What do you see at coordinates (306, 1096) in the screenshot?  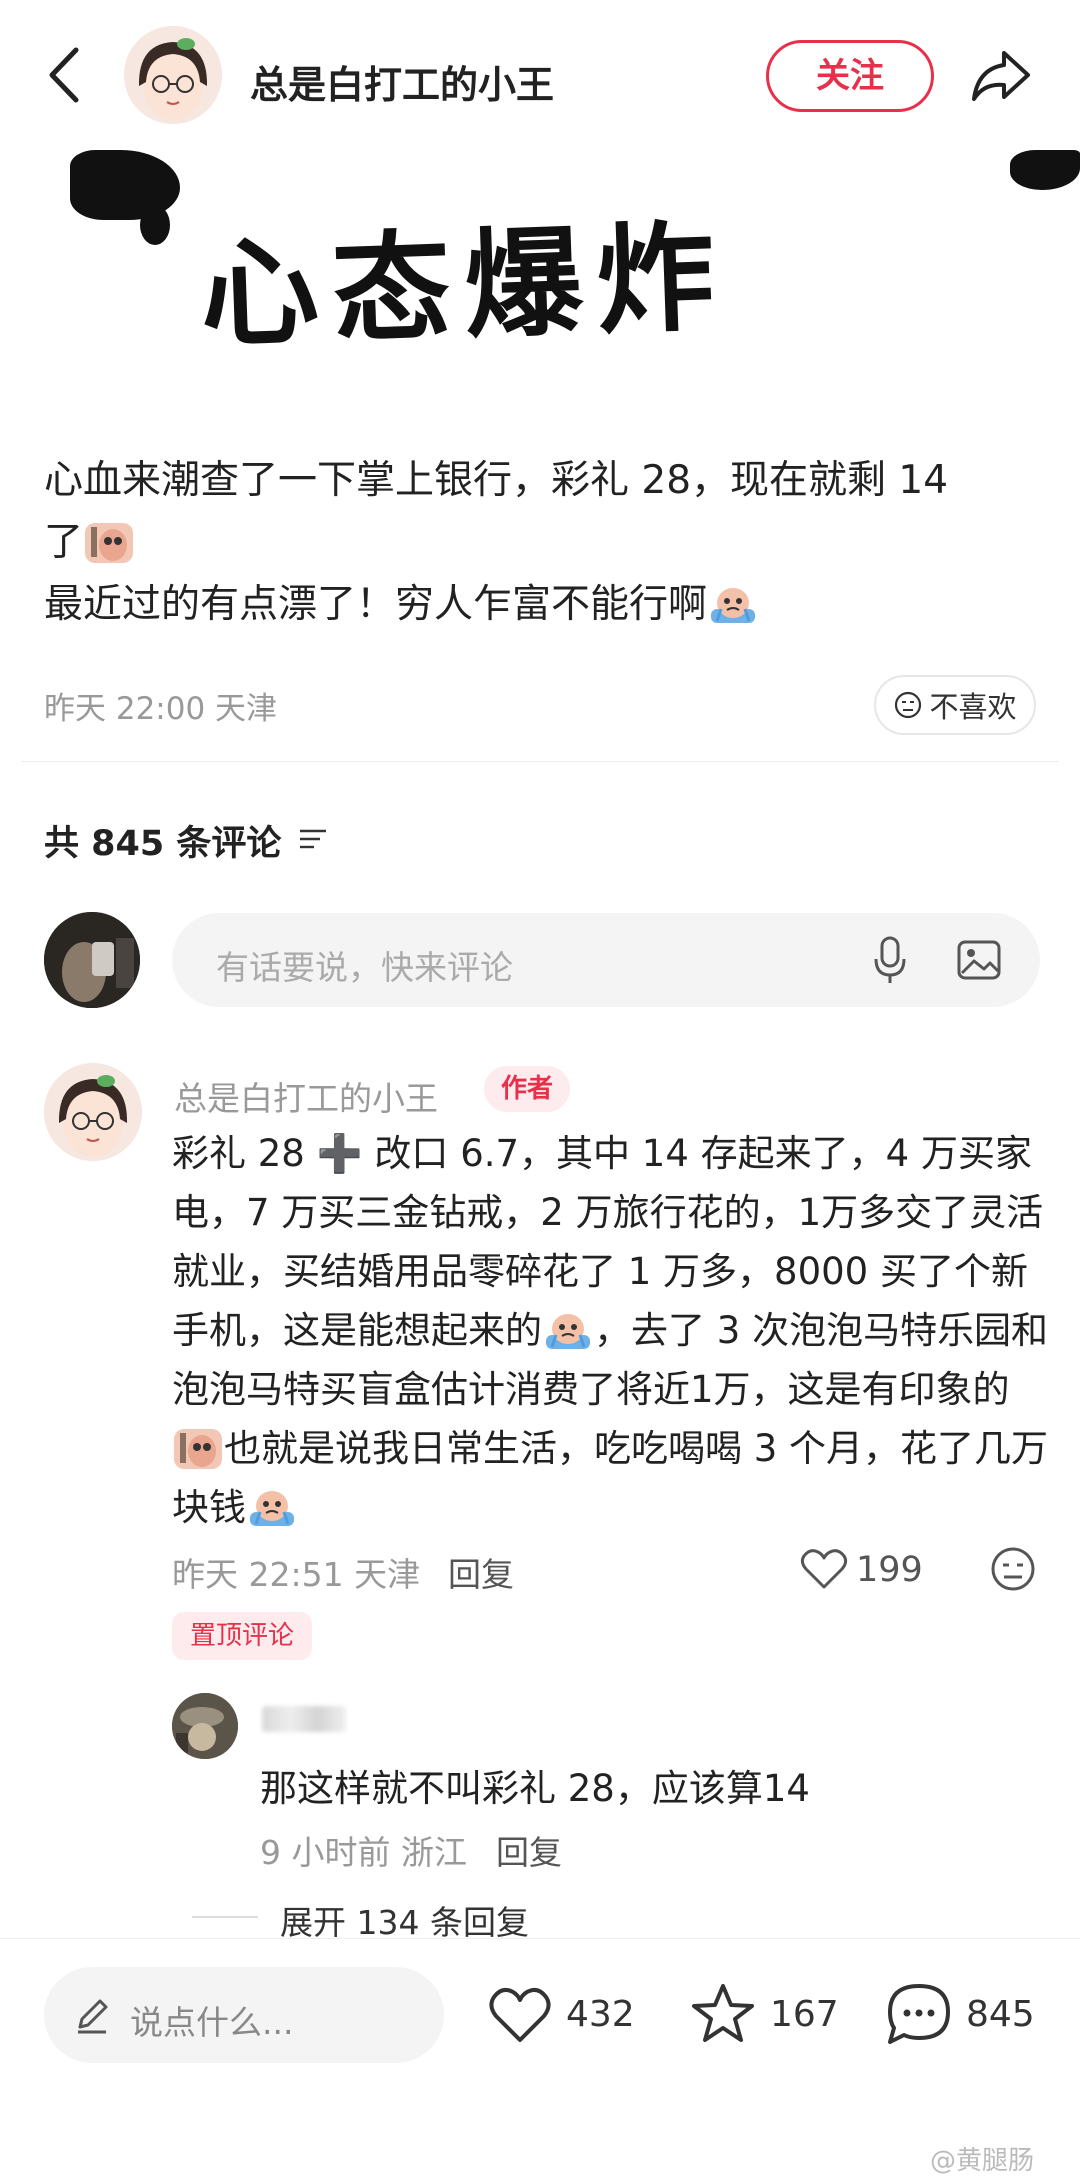 I see `commenter-name: 总是白打工的小王` at bounding box center [306, 1096].